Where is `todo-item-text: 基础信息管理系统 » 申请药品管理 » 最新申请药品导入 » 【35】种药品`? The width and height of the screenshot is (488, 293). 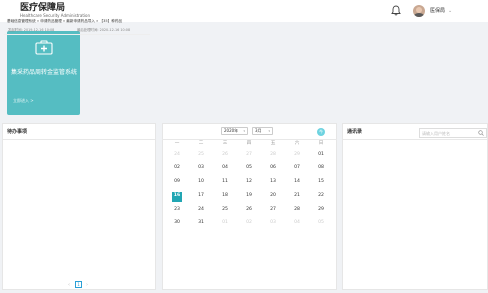
todo-item-text: 基础信息管理系统 » 申请药品管理 » 最新申请药品导入 » 【35】种药品 is located at coordinates (64, 21).